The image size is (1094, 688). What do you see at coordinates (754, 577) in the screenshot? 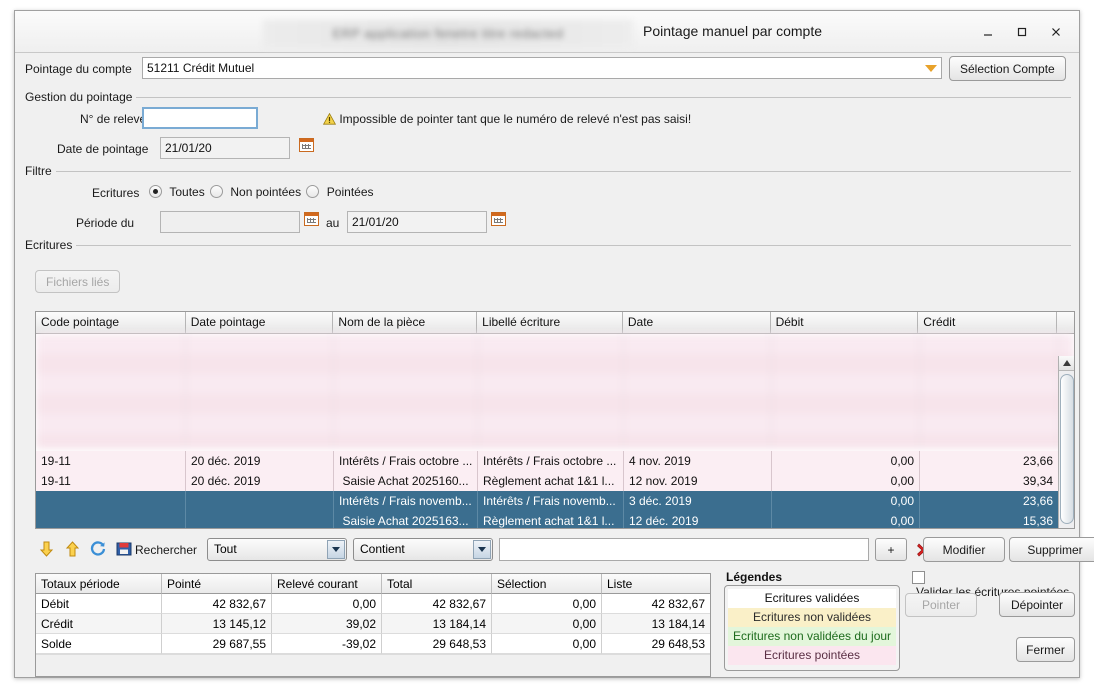
I see `legend-title: Légendes` at bounding box center [754, 577].